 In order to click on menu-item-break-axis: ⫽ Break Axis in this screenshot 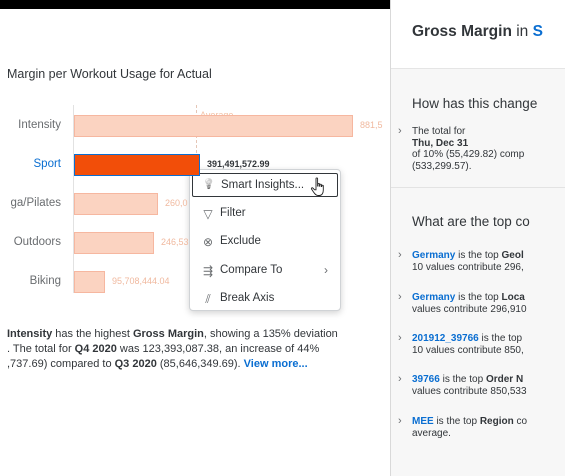, I will do `click(265, 299)`.